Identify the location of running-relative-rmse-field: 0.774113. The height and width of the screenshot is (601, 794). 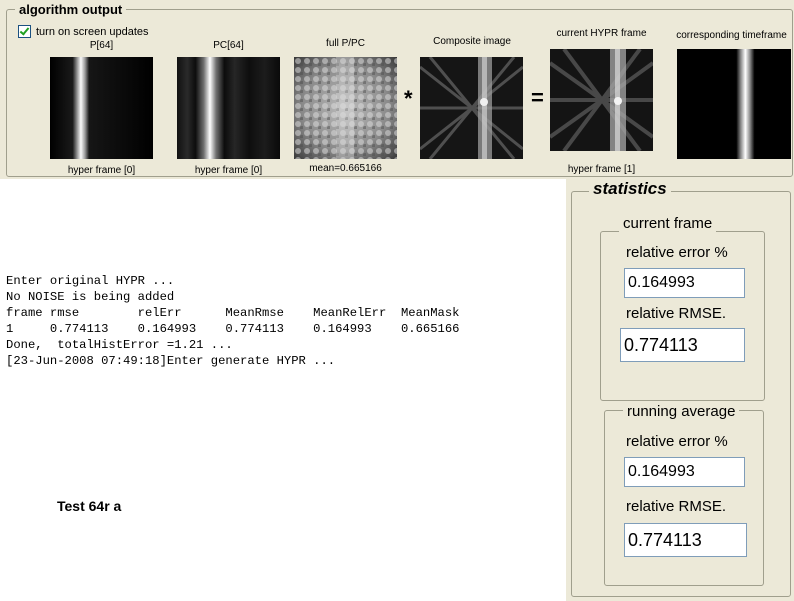
(685, 540).